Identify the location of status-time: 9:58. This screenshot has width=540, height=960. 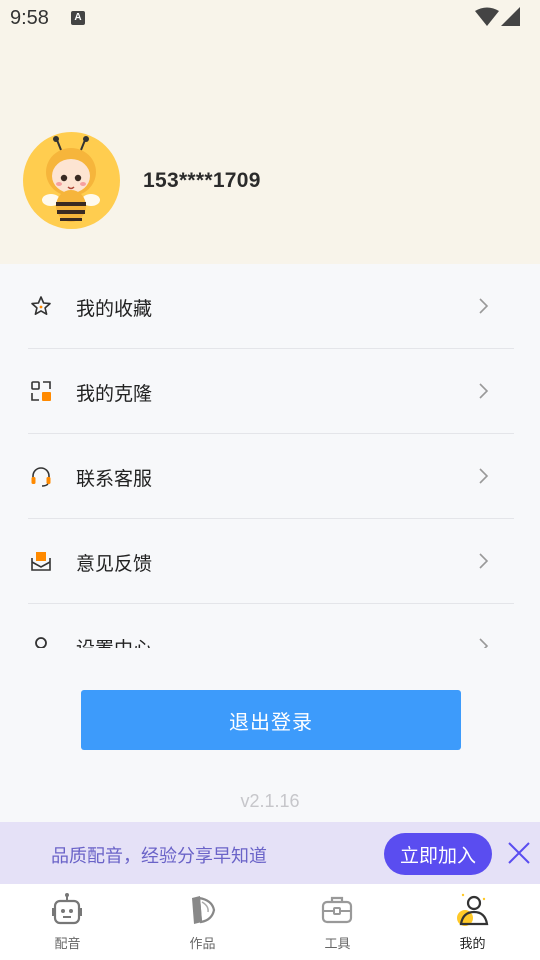
(29, 18).